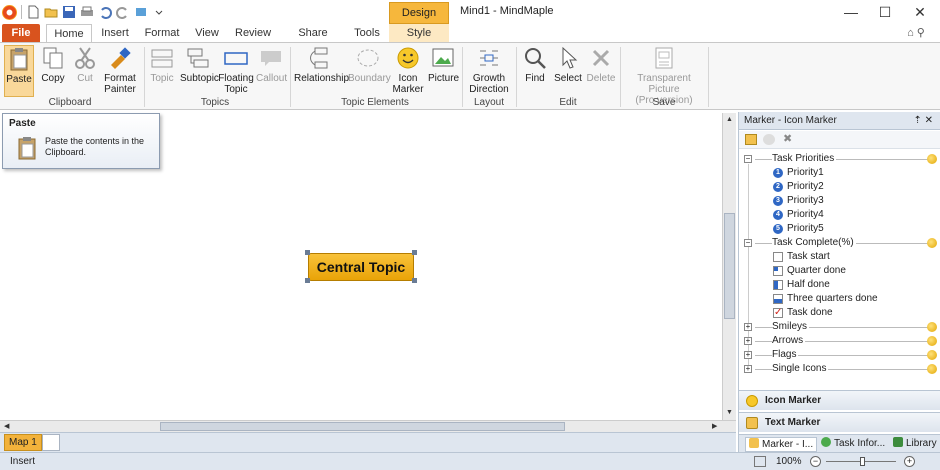  I want to click on redo-icon, so click(123, 12).